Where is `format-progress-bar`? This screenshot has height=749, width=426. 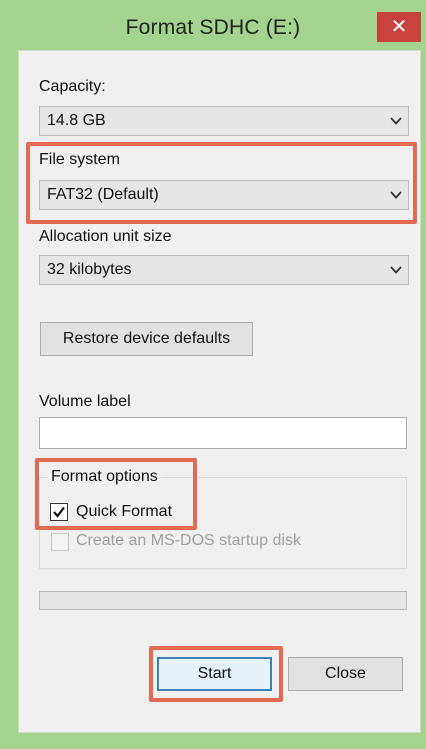
format-progress-bar is located at coordinates (223, 600).